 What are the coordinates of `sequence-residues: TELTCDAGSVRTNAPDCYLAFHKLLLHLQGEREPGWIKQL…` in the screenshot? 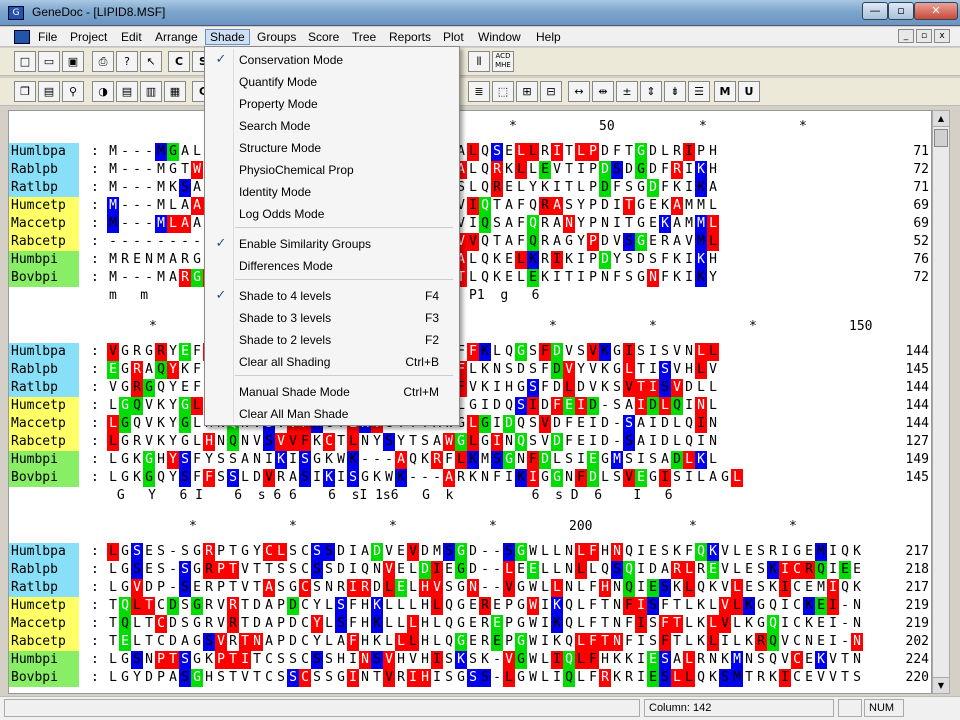 It's located at (485, 642).